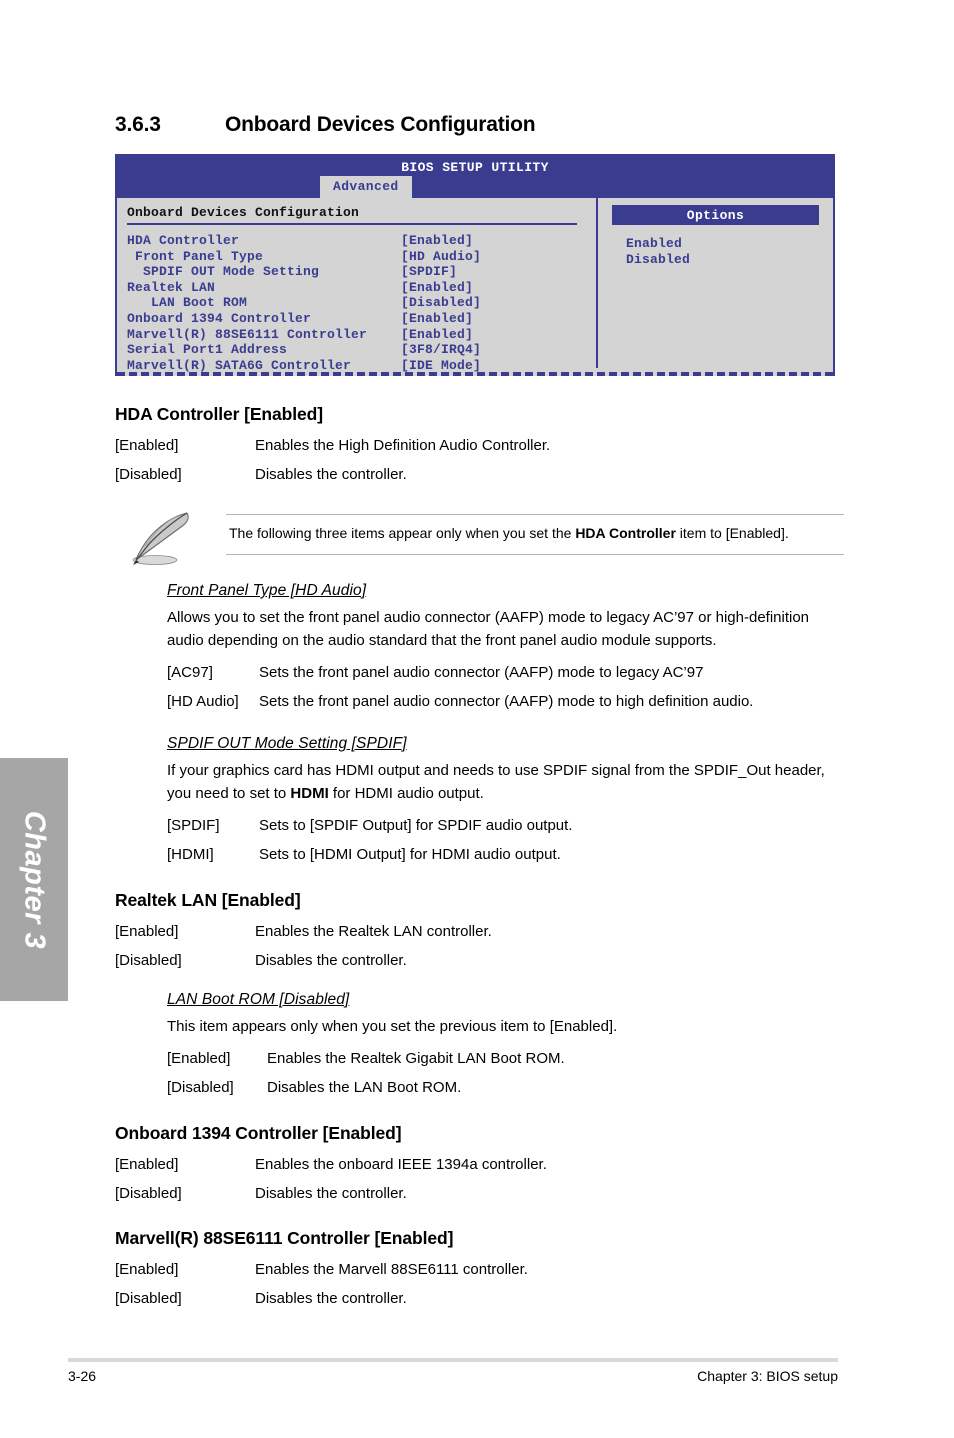  What do you see at coordinates (207, 350) in the screenshot?
I see `bios-setting-label: Serial Port1 Address` at bounding box center [207, 350].